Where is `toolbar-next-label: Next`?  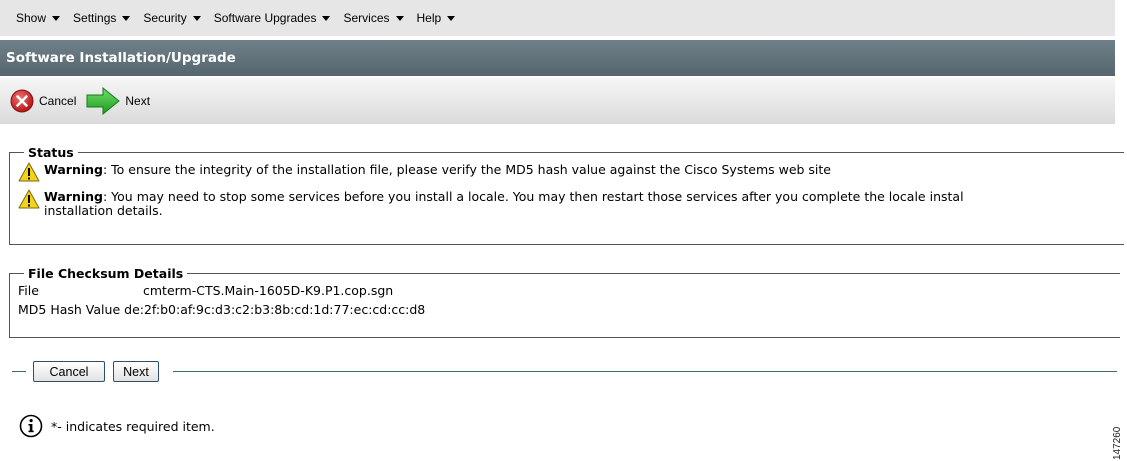 toolbar-next-label: Next is located at coordinates (138, 101).